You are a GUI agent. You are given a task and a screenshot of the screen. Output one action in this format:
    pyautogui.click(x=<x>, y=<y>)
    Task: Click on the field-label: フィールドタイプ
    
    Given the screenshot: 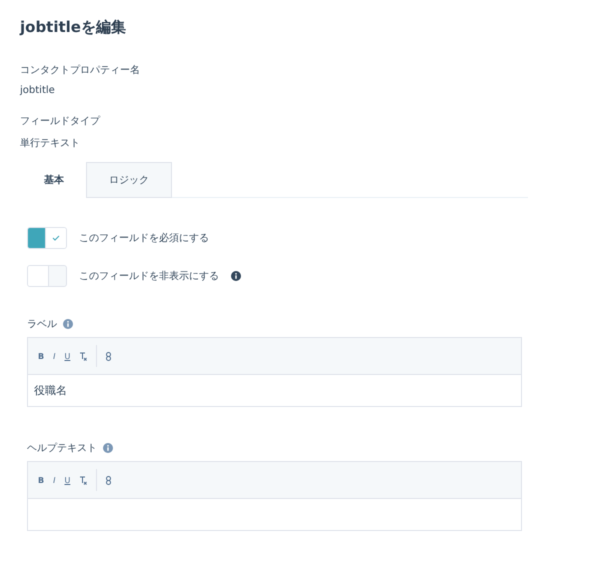 What is the action you would take?
    pyautogui.click(x=60, y=121)
    